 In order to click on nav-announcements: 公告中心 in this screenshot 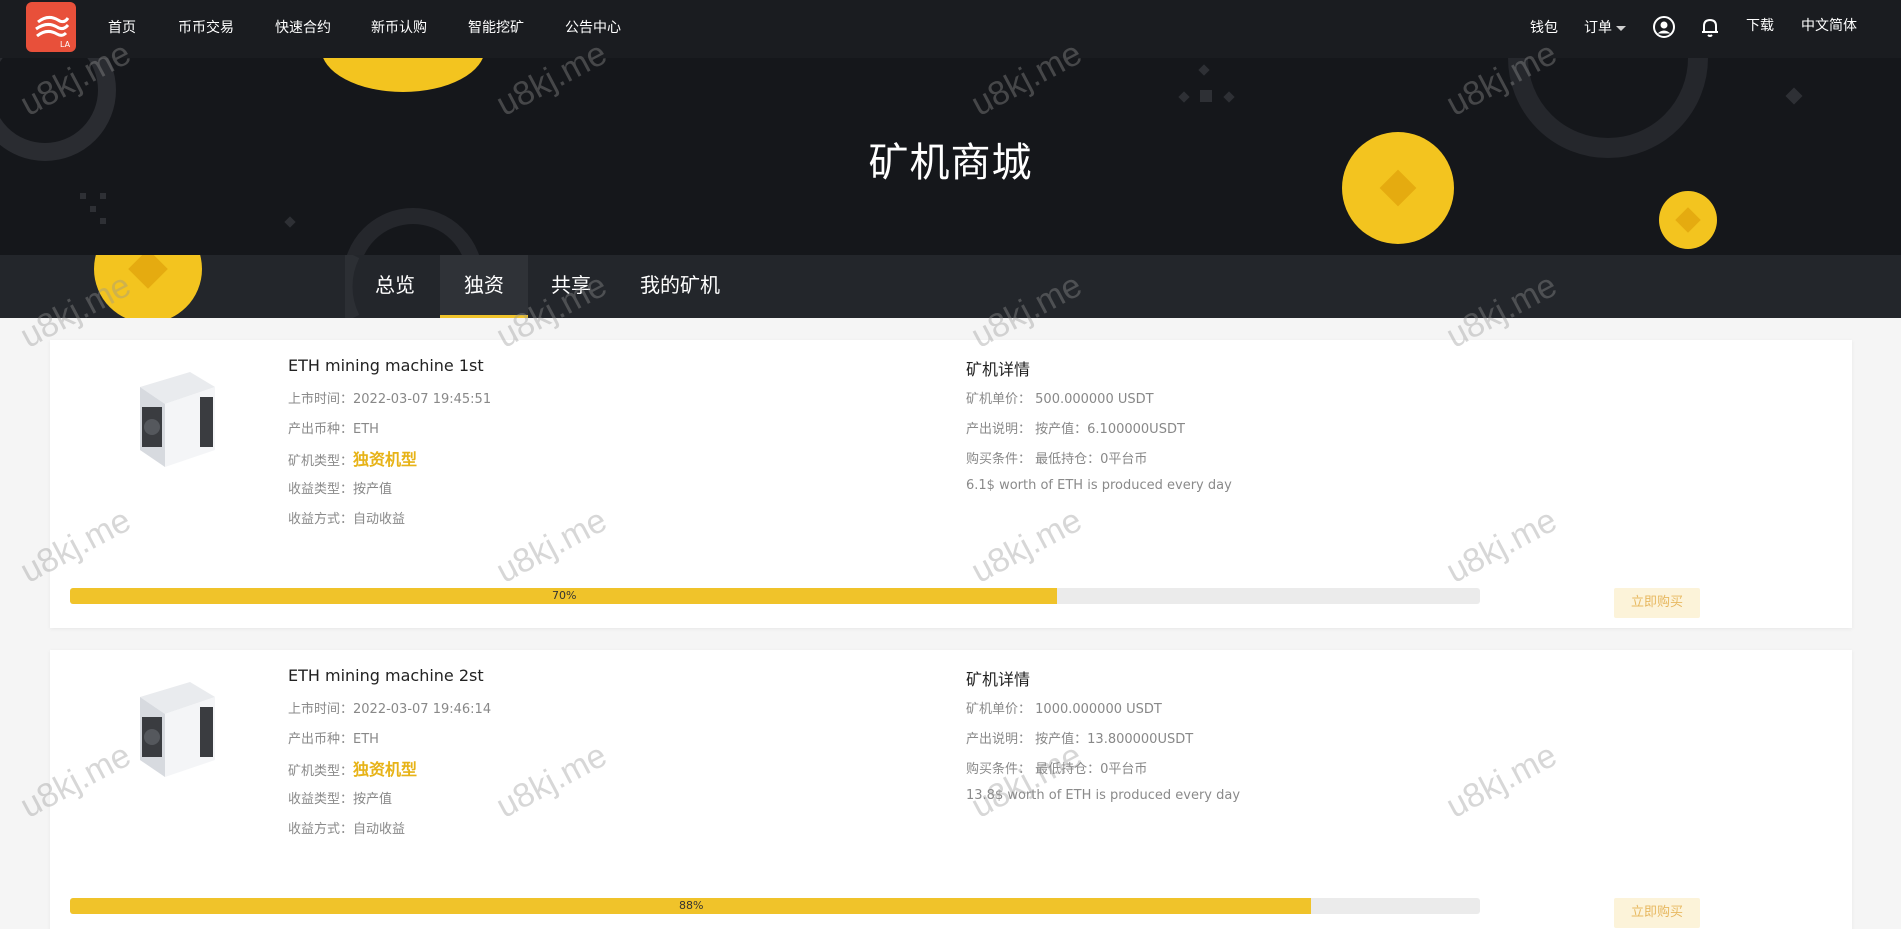, I will do `click(593, 27)`.